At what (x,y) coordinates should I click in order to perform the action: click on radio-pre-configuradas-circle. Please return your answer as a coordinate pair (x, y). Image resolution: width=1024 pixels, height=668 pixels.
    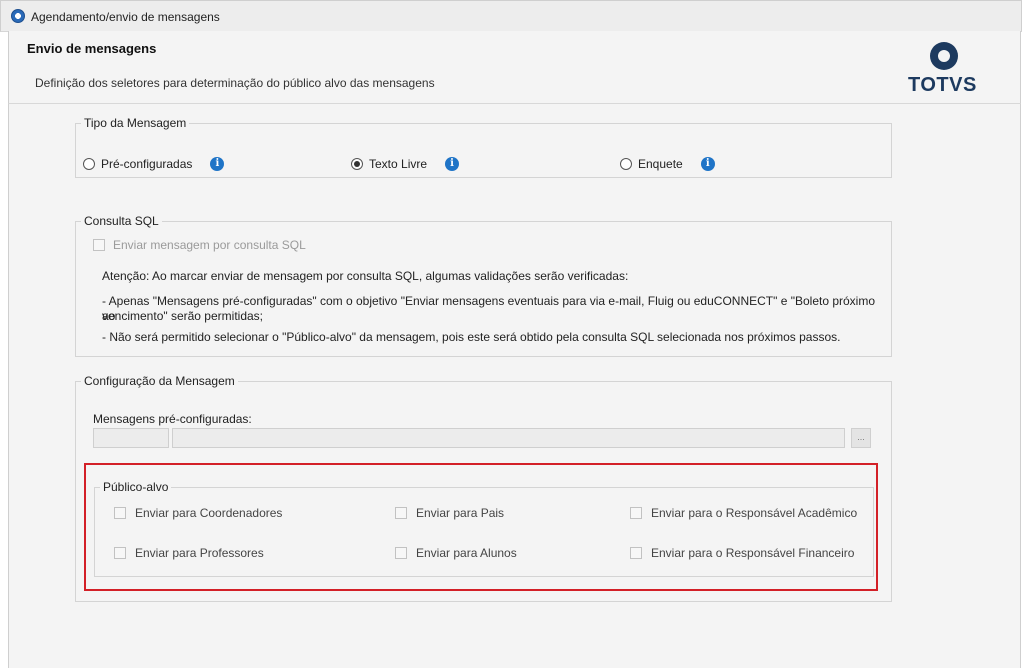
    Looking at the image, I should click on (89, 164).